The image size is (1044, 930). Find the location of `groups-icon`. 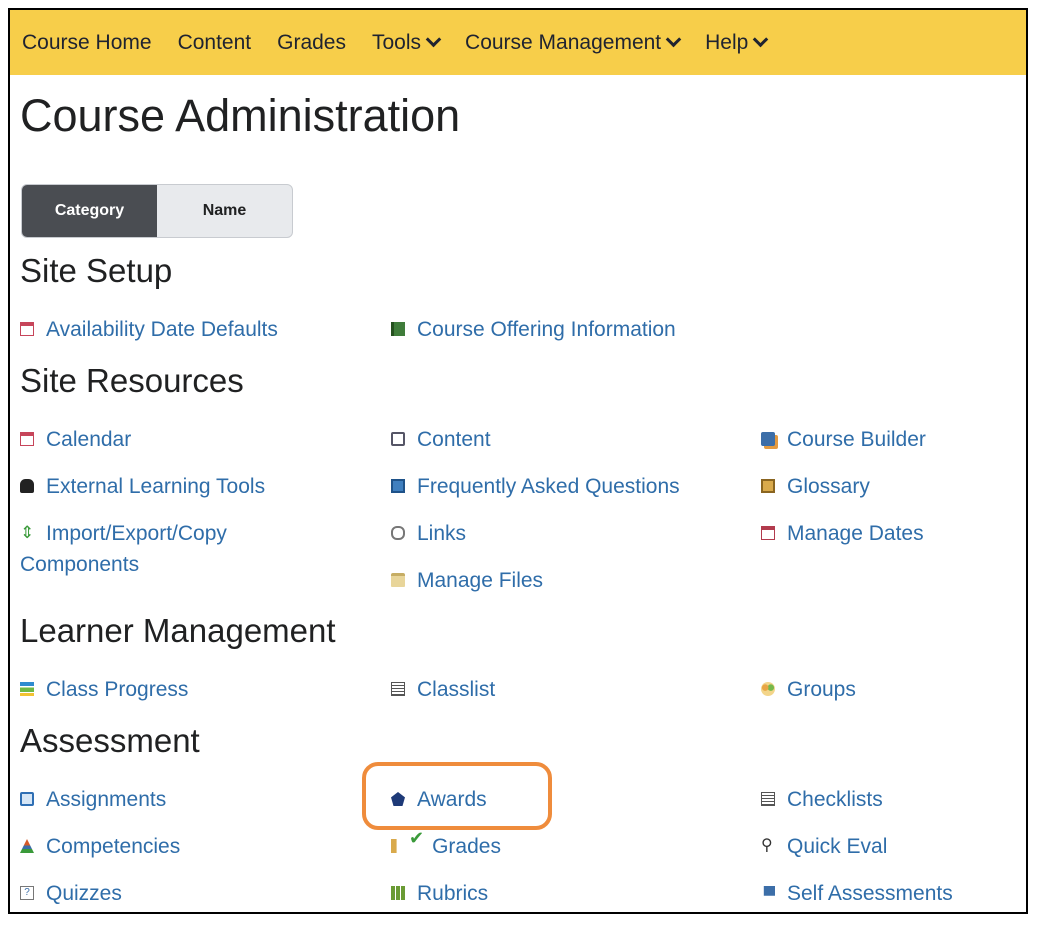

groups-icon is located at coordinates (768, 689).